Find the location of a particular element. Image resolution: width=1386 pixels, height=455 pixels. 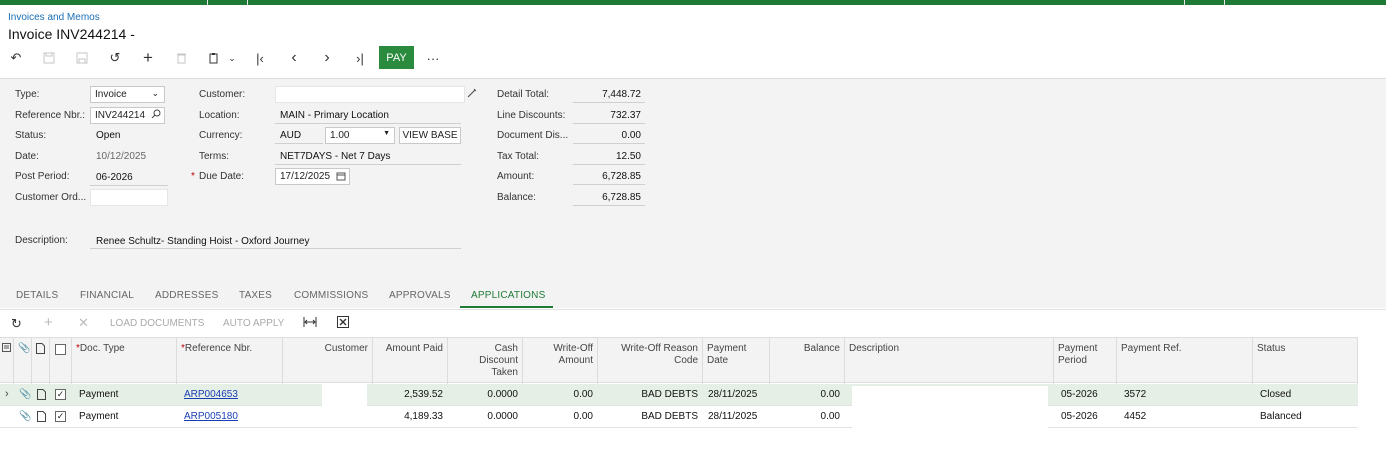

customer-order-input is located at coordinates (129, 197).